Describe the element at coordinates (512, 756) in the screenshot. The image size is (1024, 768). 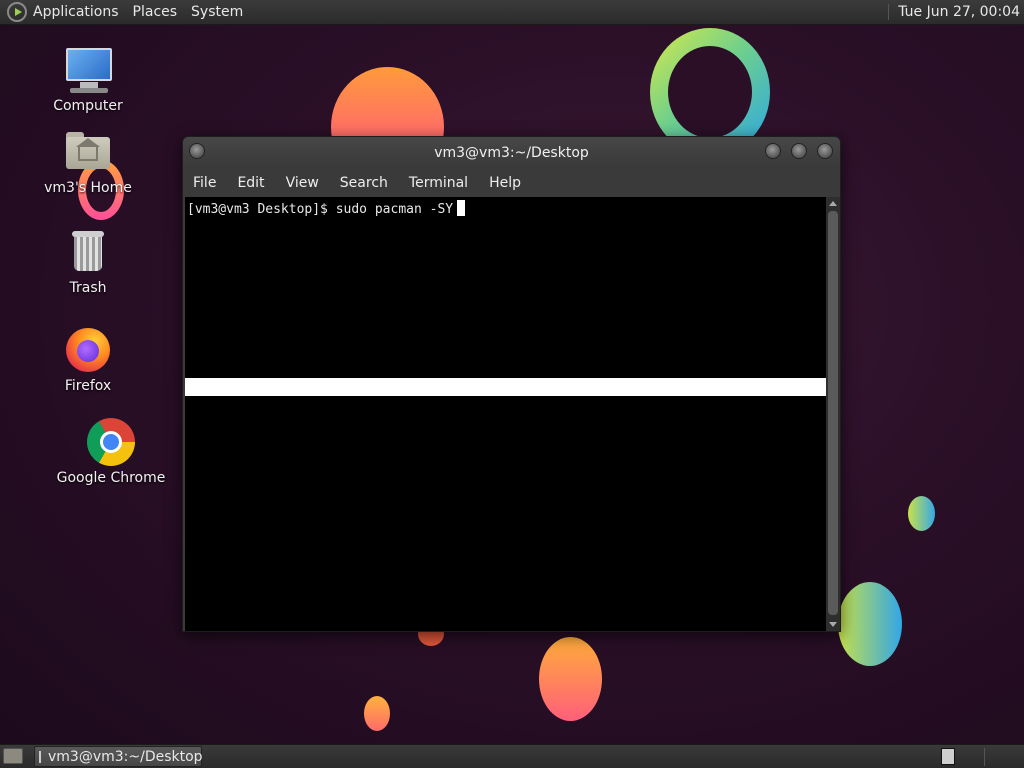
I see `bottom-panel: vm3@vm3:~/Desktop` at that location.